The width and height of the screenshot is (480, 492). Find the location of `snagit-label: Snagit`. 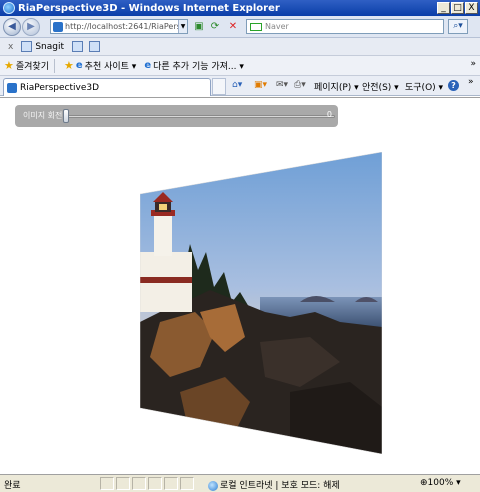

snagit-label: Snagit is located at coordinates (50, 46).